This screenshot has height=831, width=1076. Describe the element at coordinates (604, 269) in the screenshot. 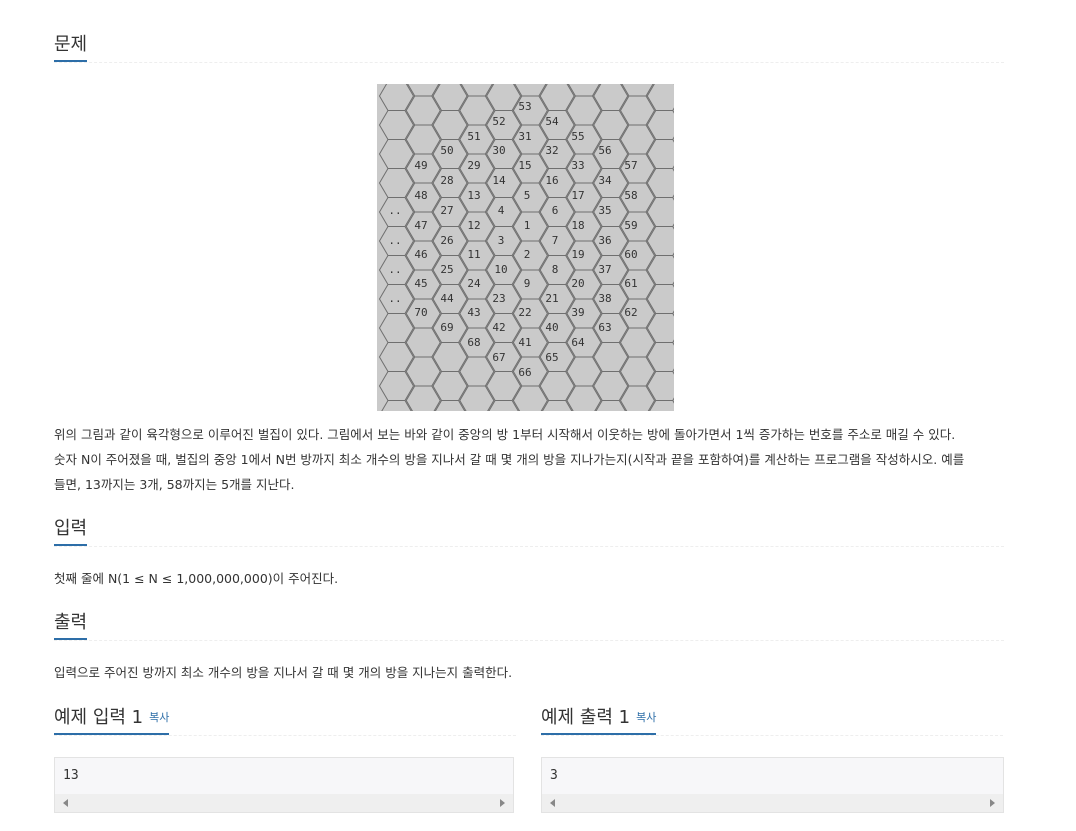

I see `hex-room-number: 37` at that location.